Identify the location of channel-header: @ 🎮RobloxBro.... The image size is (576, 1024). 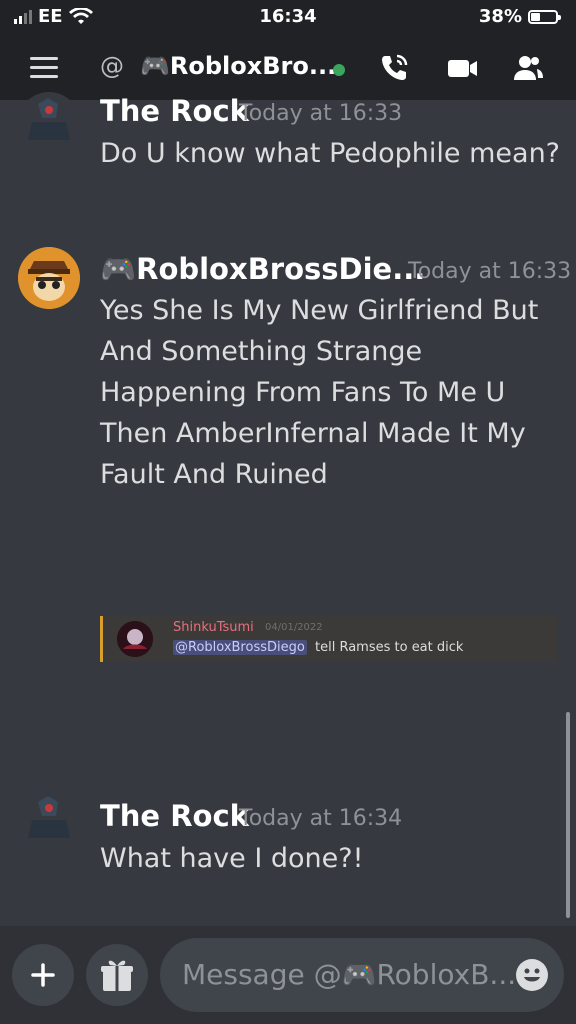
(288, 68).